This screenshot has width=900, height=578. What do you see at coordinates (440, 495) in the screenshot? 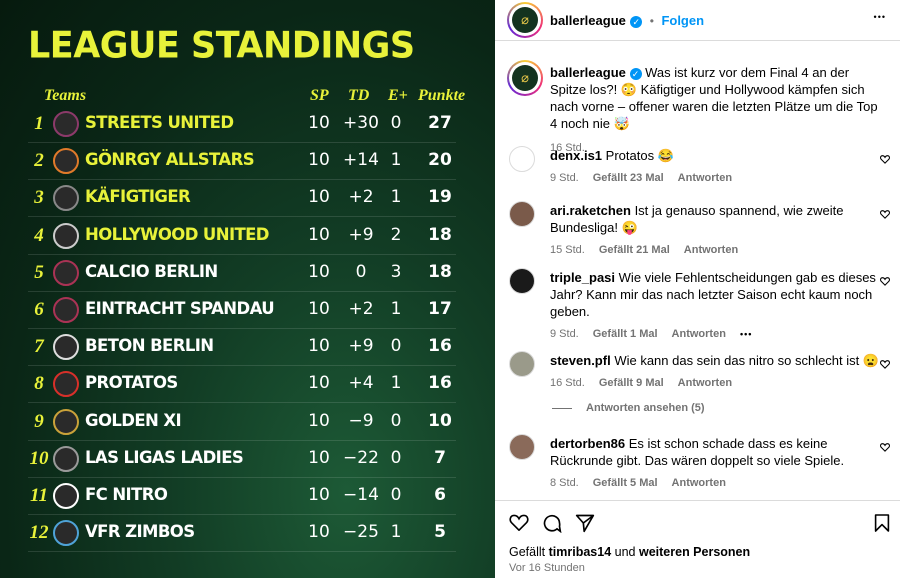
I see `stat-pts: 6` at bounding box center [440, 495].